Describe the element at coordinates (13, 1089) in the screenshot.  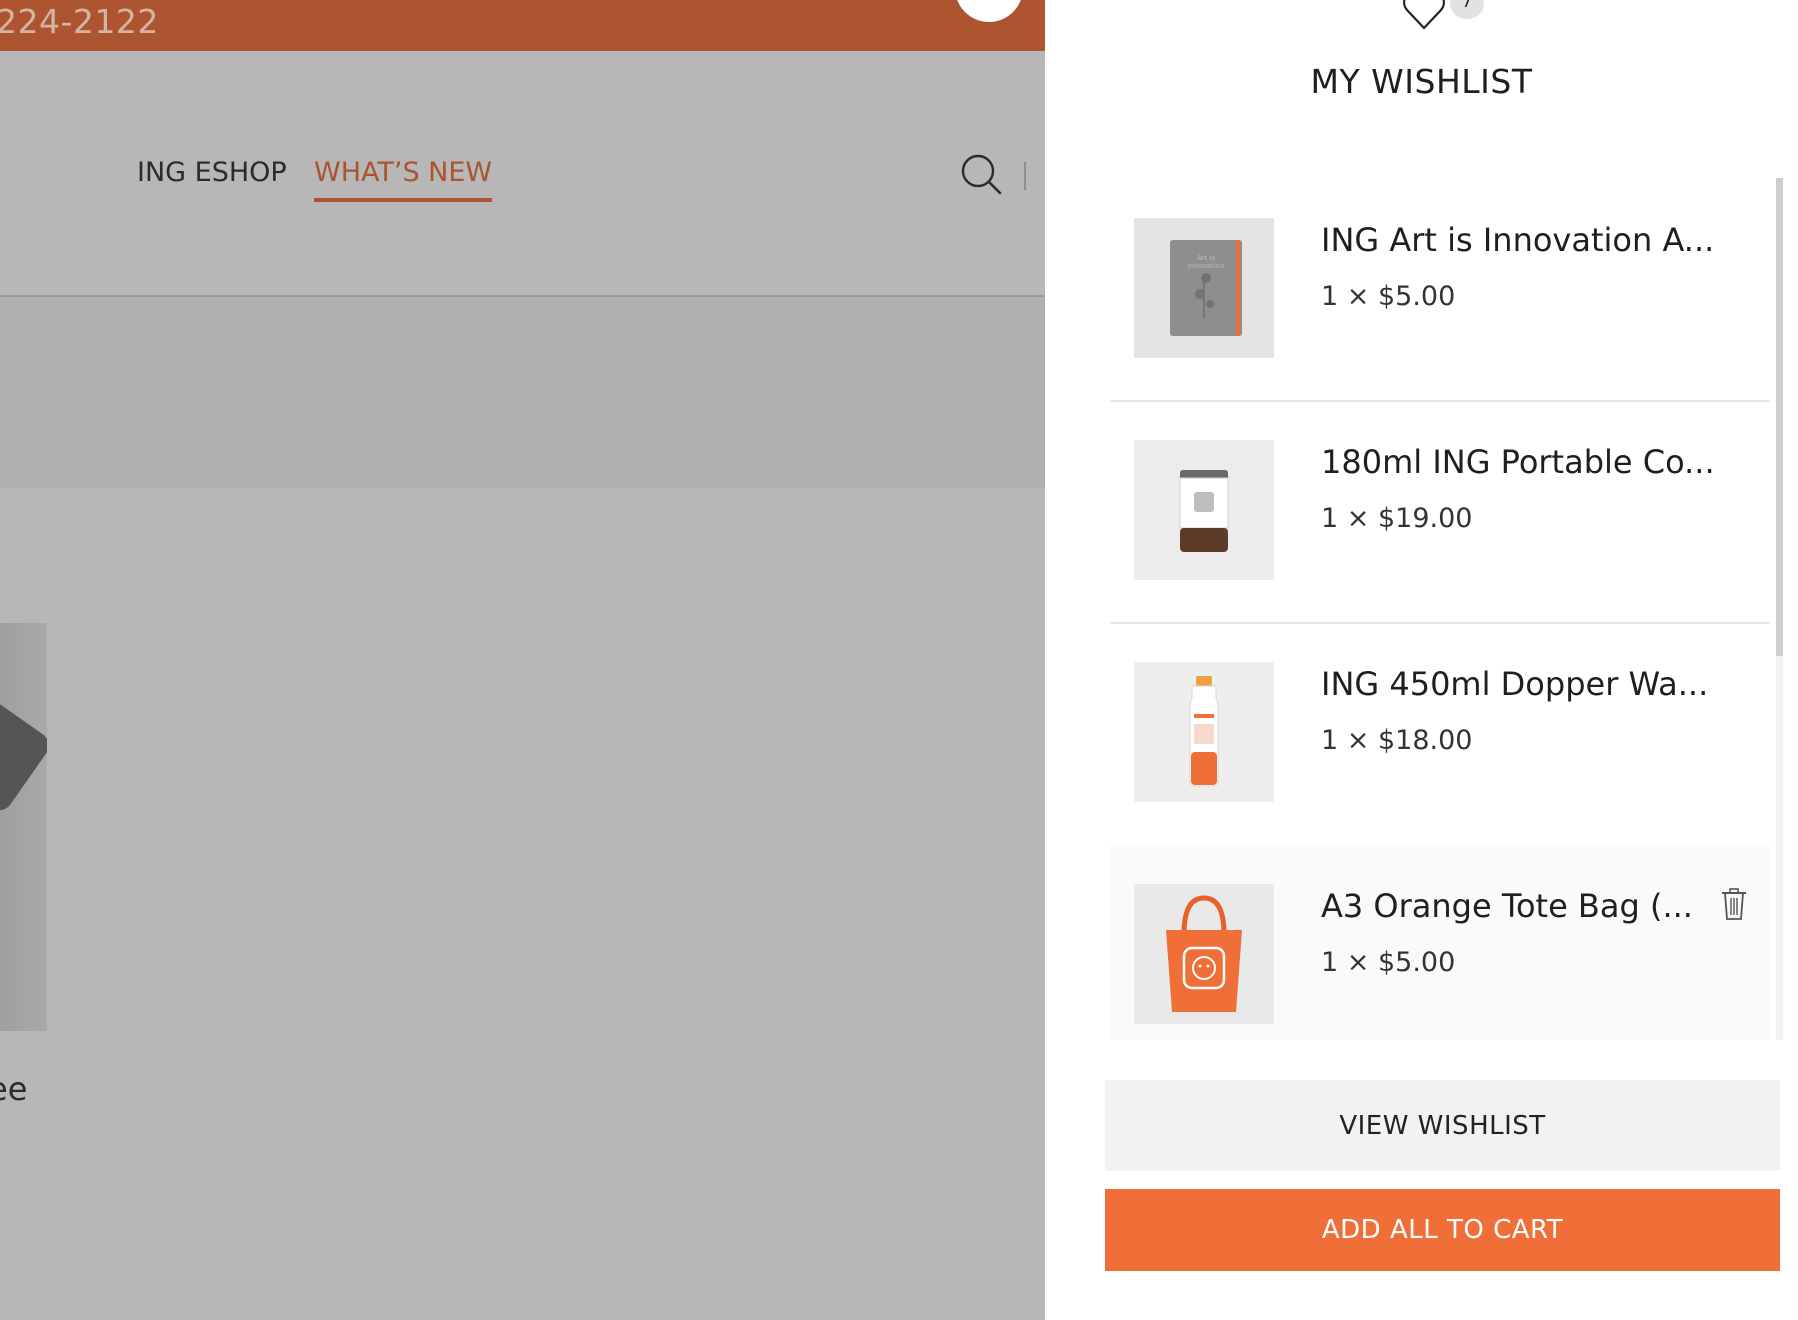
I see `product-name: ee` at that location.